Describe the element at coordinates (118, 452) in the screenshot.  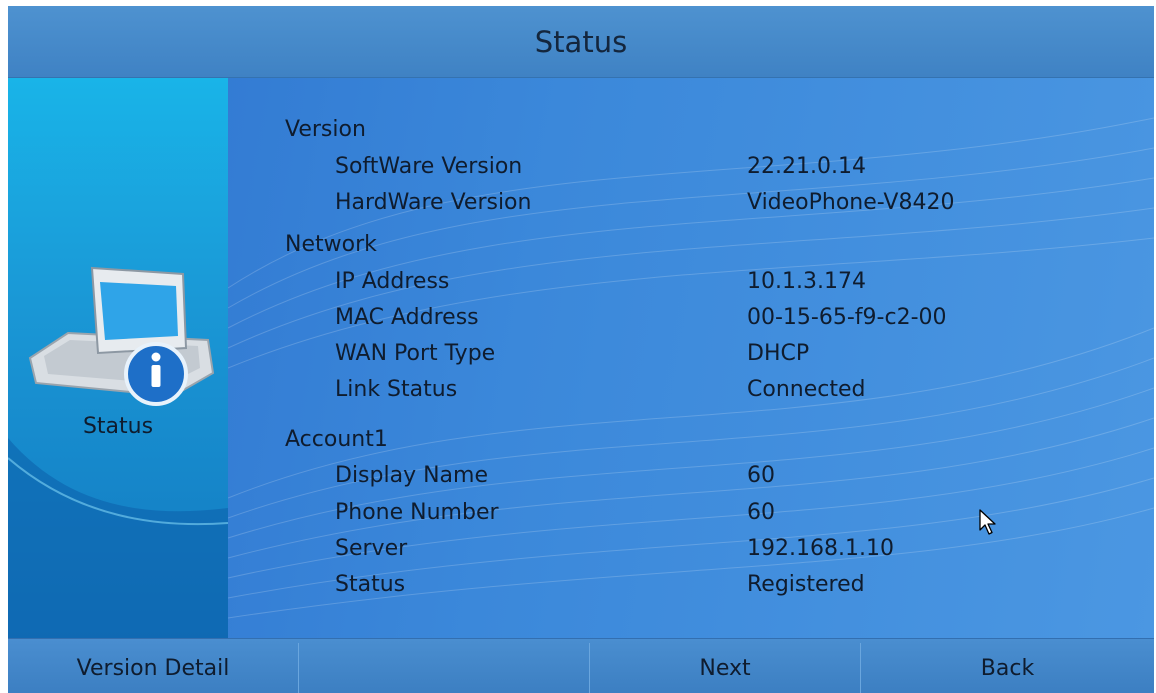
I see `left-panel-art` at that location.